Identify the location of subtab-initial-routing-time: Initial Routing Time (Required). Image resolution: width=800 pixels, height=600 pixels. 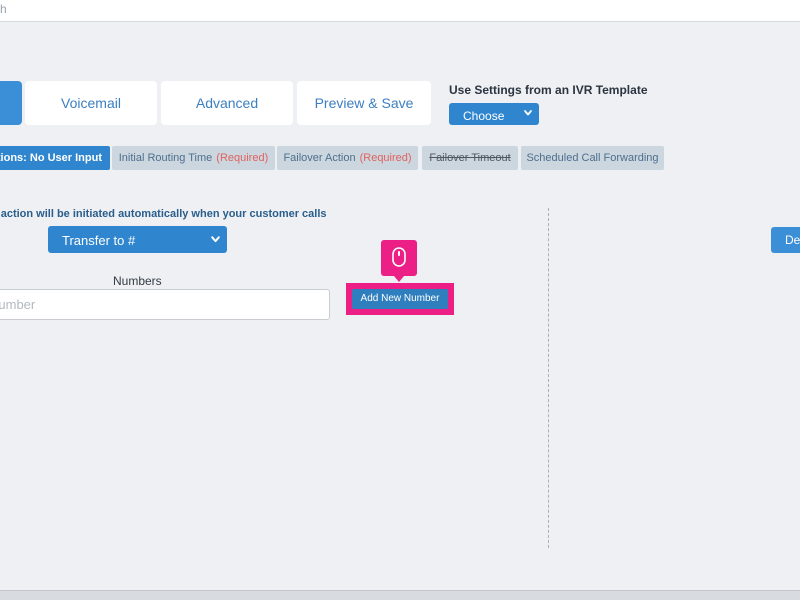
(193, 158).